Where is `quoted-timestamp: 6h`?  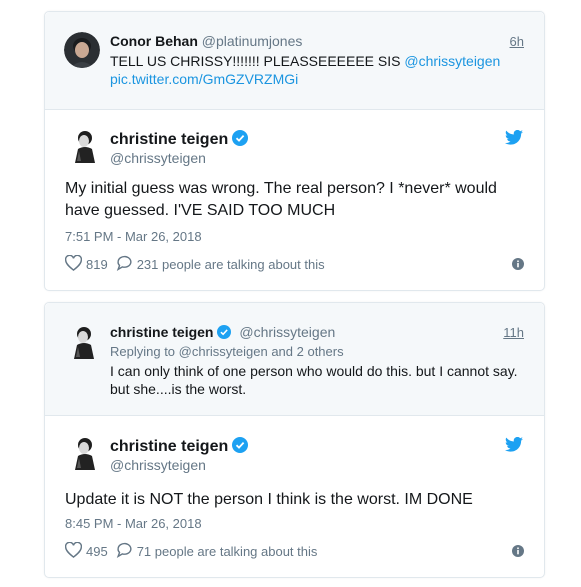
quoted-timestamp: 6h is located at coordinates (517, 41).